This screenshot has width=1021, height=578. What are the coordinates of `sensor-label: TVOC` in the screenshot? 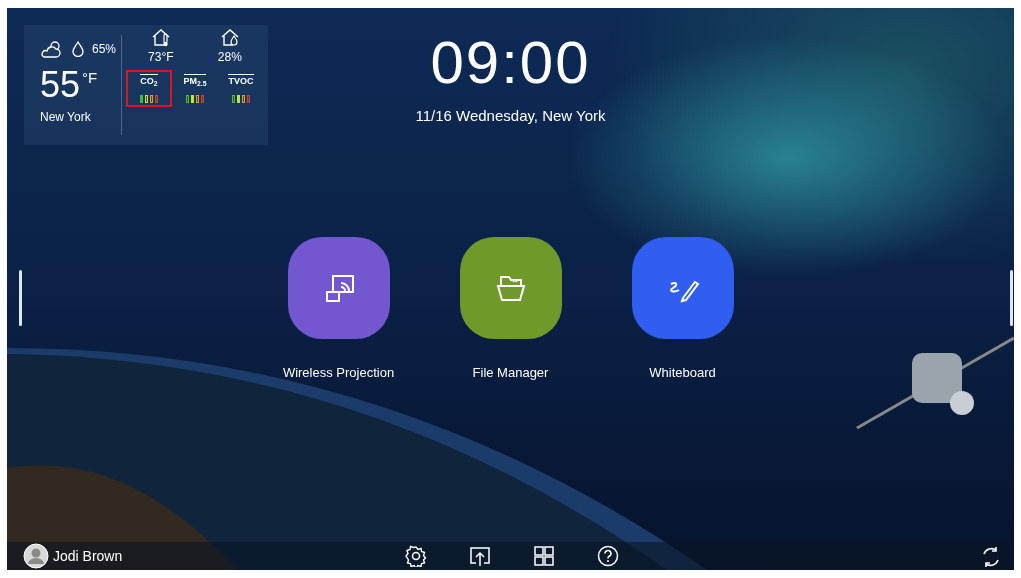 It's located at (241, 80).